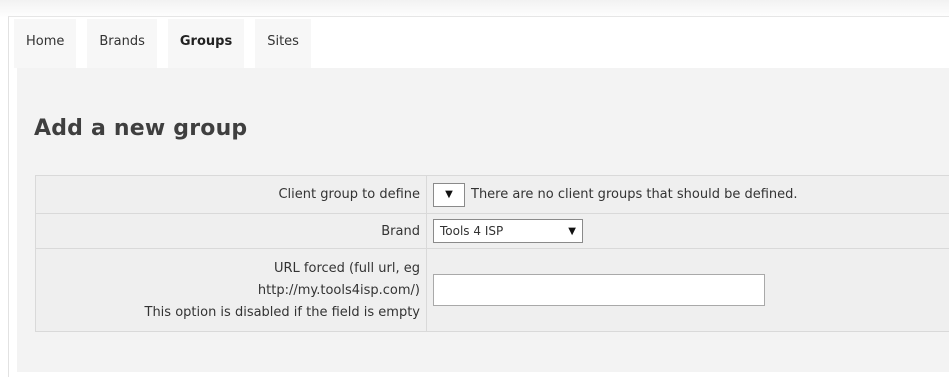  Describe the element at coordinates (231, 231) in the screenshot. I see `brand-label: Brand` at that location.